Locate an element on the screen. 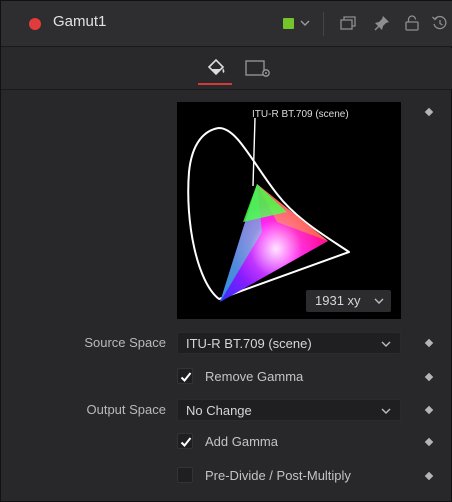 This screenshot has width=452, height=502. predivide-checkbox is located at coordinates (185, 475).